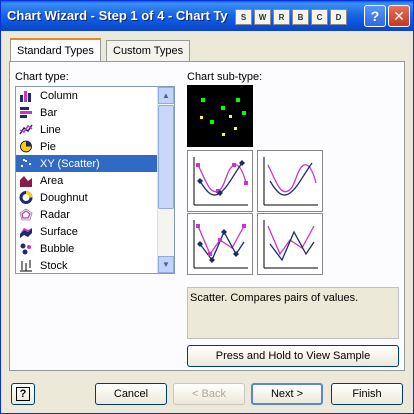 This screenshot has height=414, width=414. What do you see at coordinates (166, 264) in the screenshot?
I see `scroll-down-arrow-icon: ▼` at bounding box center [166, 264].